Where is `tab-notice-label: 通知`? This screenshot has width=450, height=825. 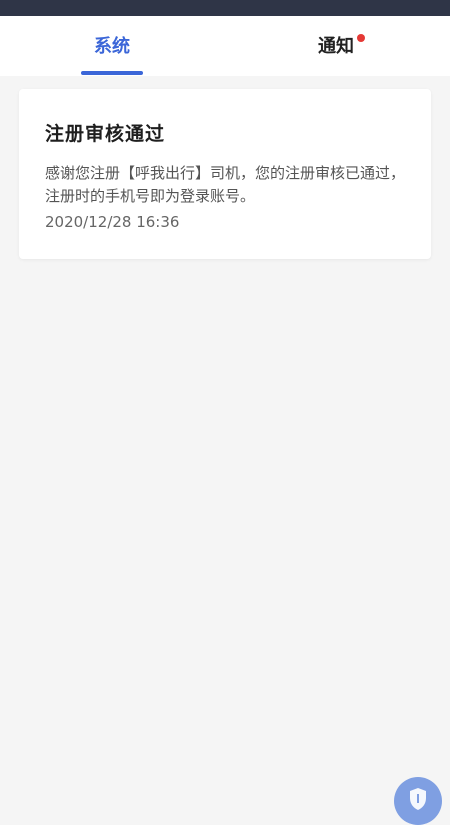
tab-notice-label: 通知 is located at coordinates (336, 46).